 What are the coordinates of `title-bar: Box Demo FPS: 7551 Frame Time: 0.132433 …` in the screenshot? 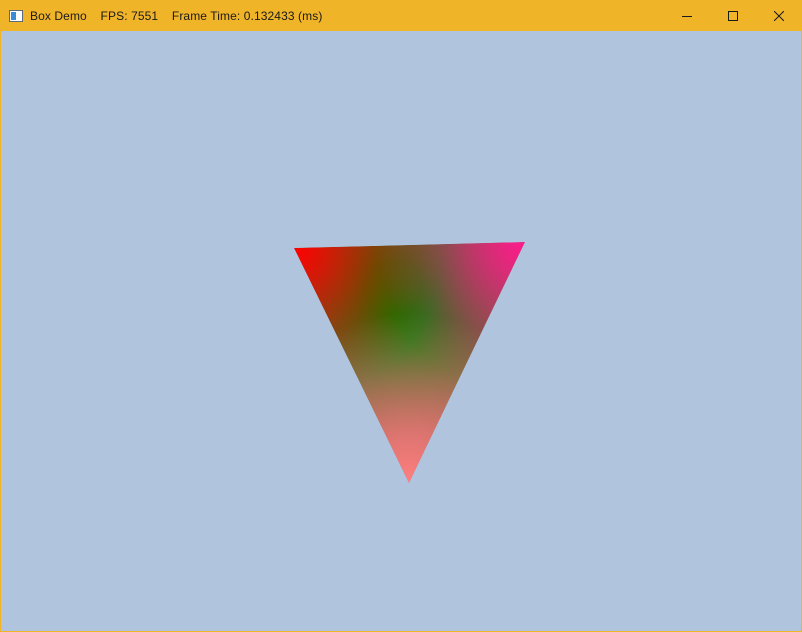 It's located at (401, 15).